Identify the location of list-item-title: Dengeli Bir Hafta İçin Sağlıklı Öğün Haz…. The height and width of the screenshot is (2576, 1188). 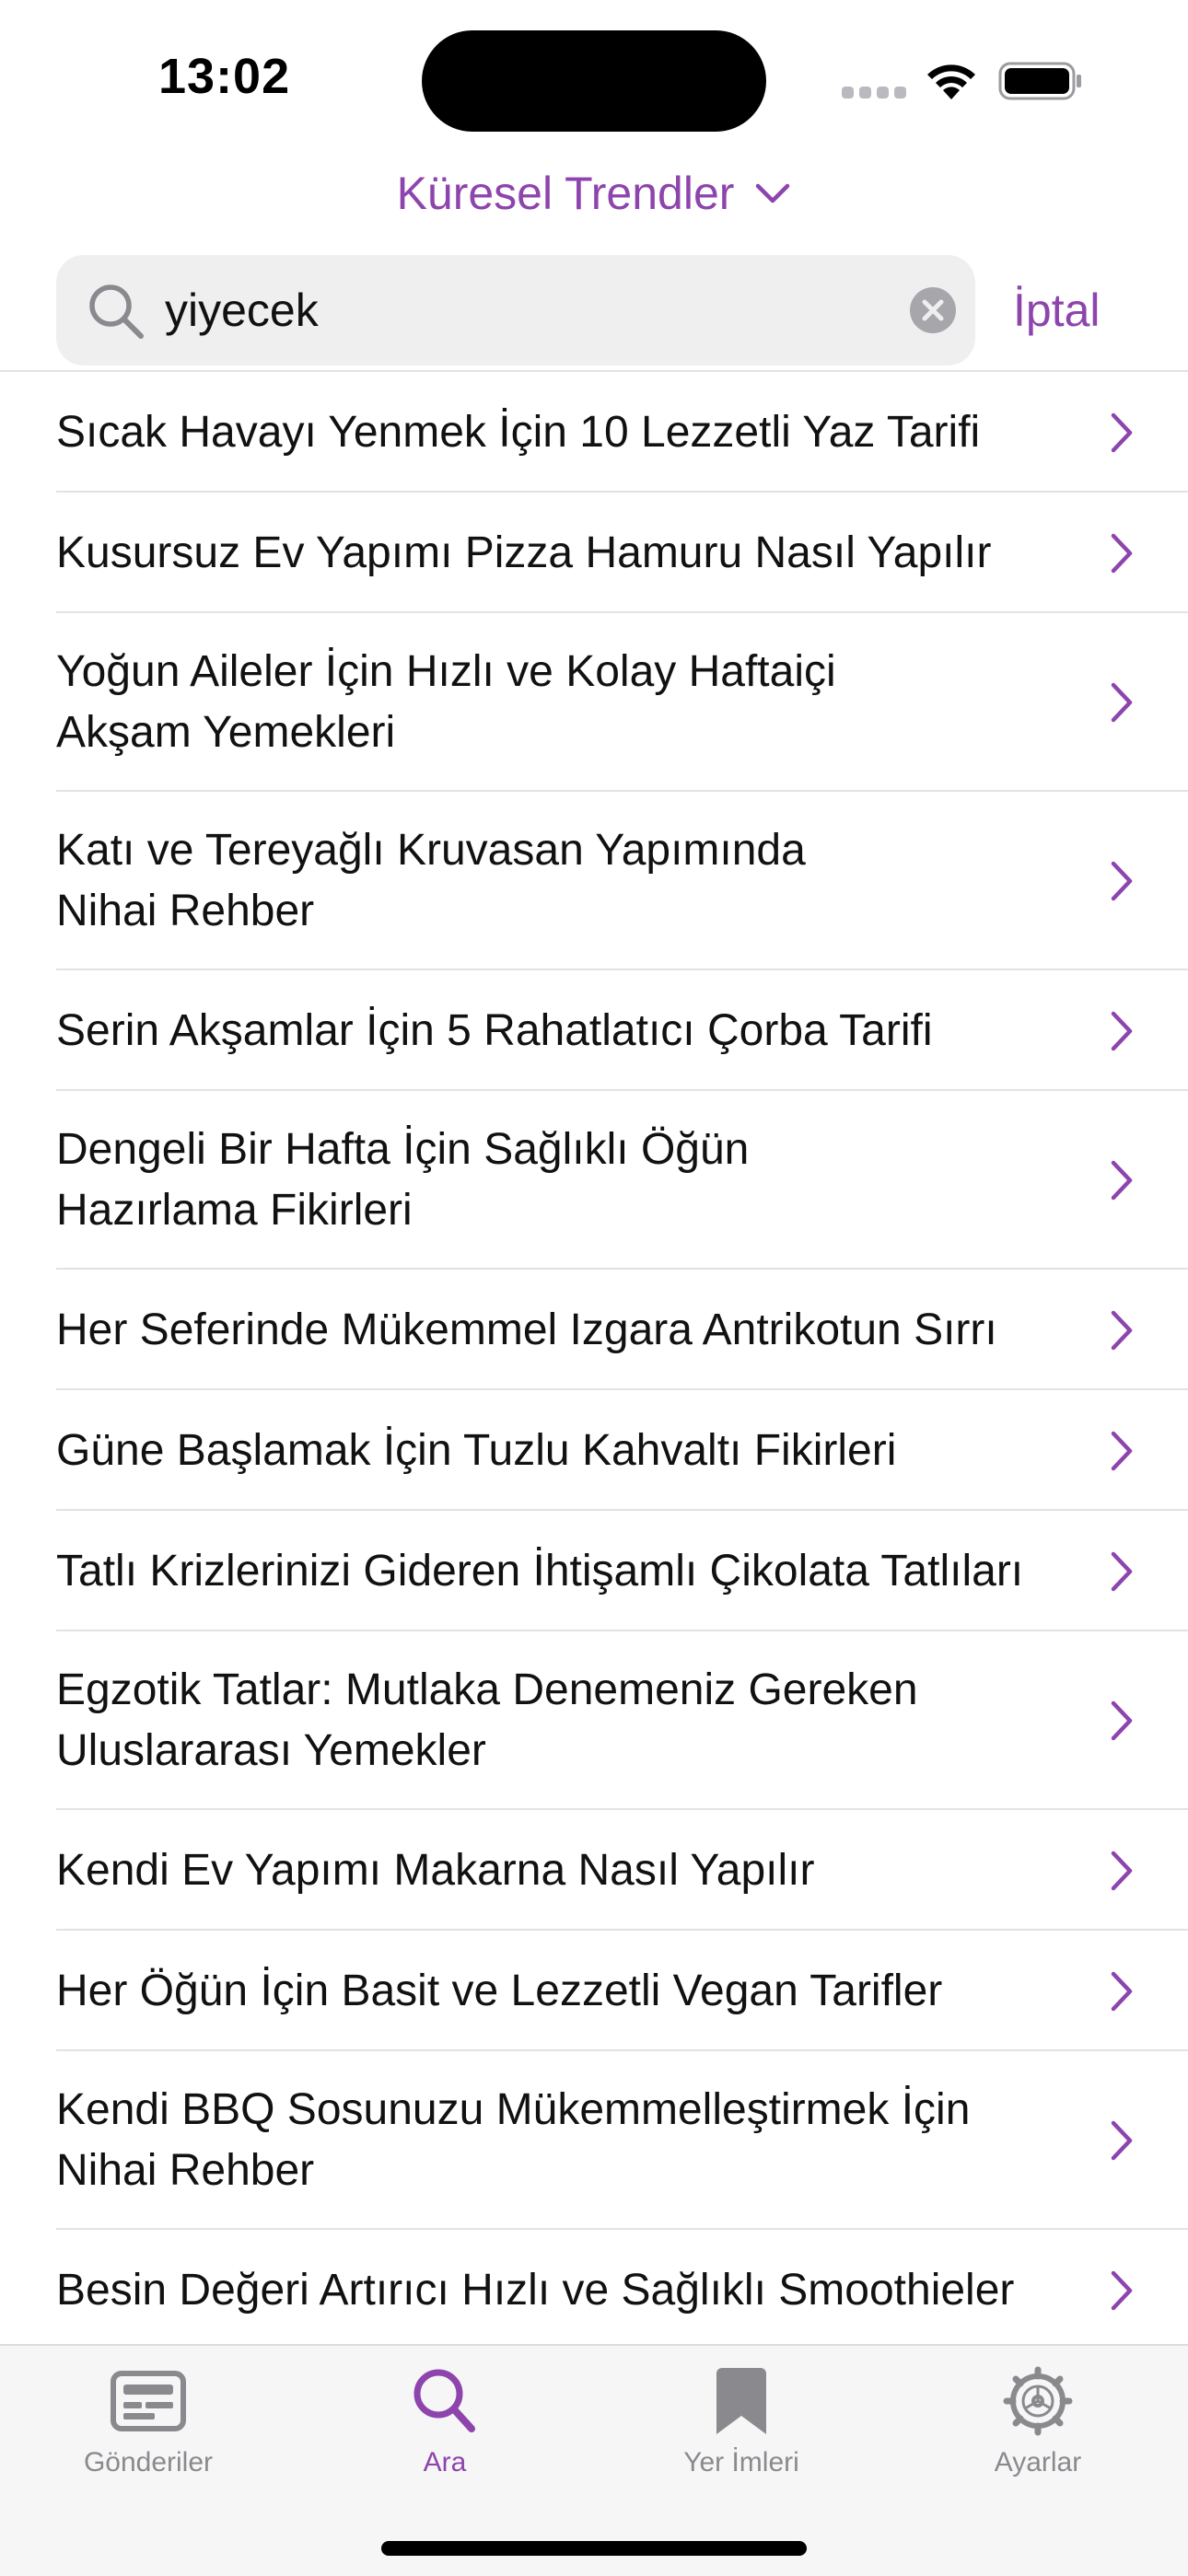
(403, 1180).